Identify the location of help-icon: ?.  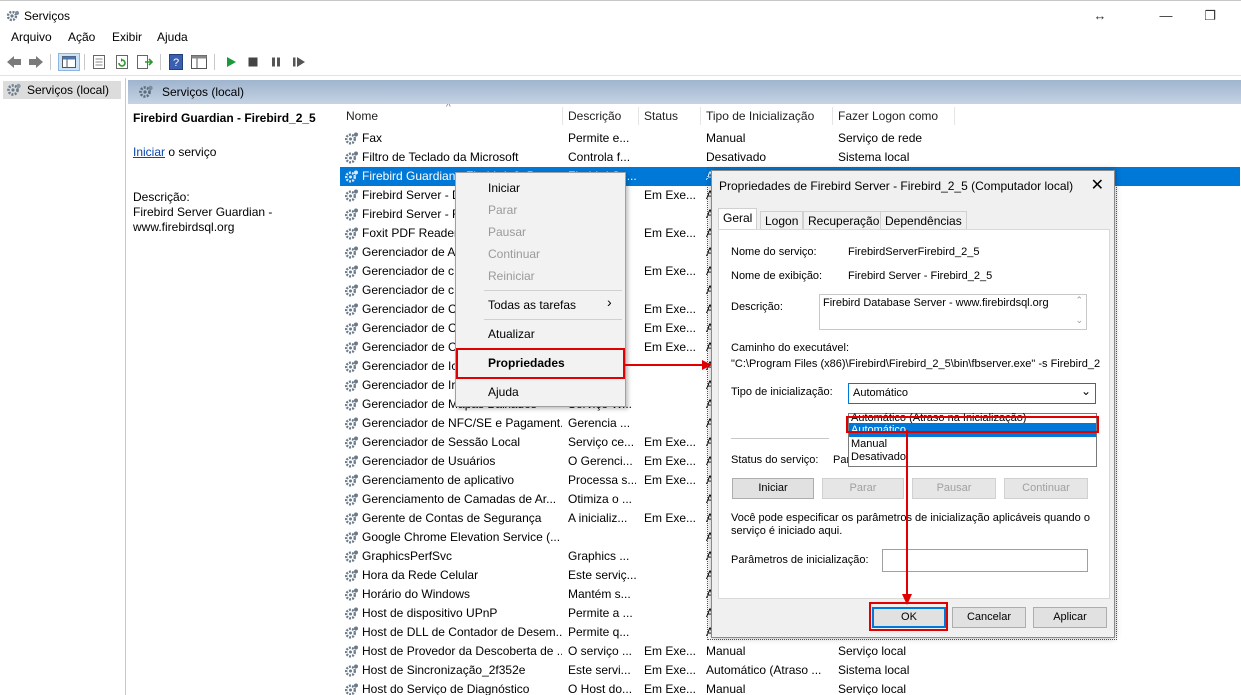
(176, 62).